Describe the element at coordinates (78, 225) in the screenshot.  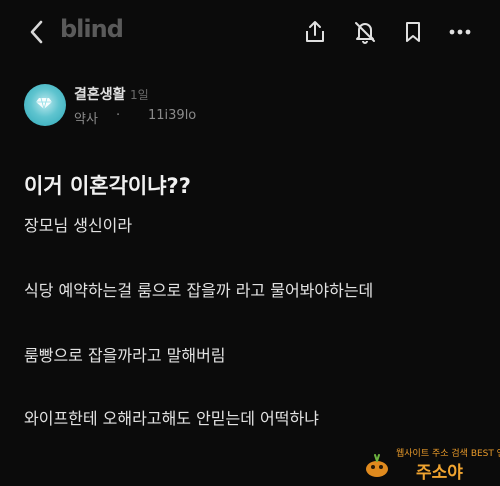
I see `post-paragraph: 장모님 생신이라` at that location.